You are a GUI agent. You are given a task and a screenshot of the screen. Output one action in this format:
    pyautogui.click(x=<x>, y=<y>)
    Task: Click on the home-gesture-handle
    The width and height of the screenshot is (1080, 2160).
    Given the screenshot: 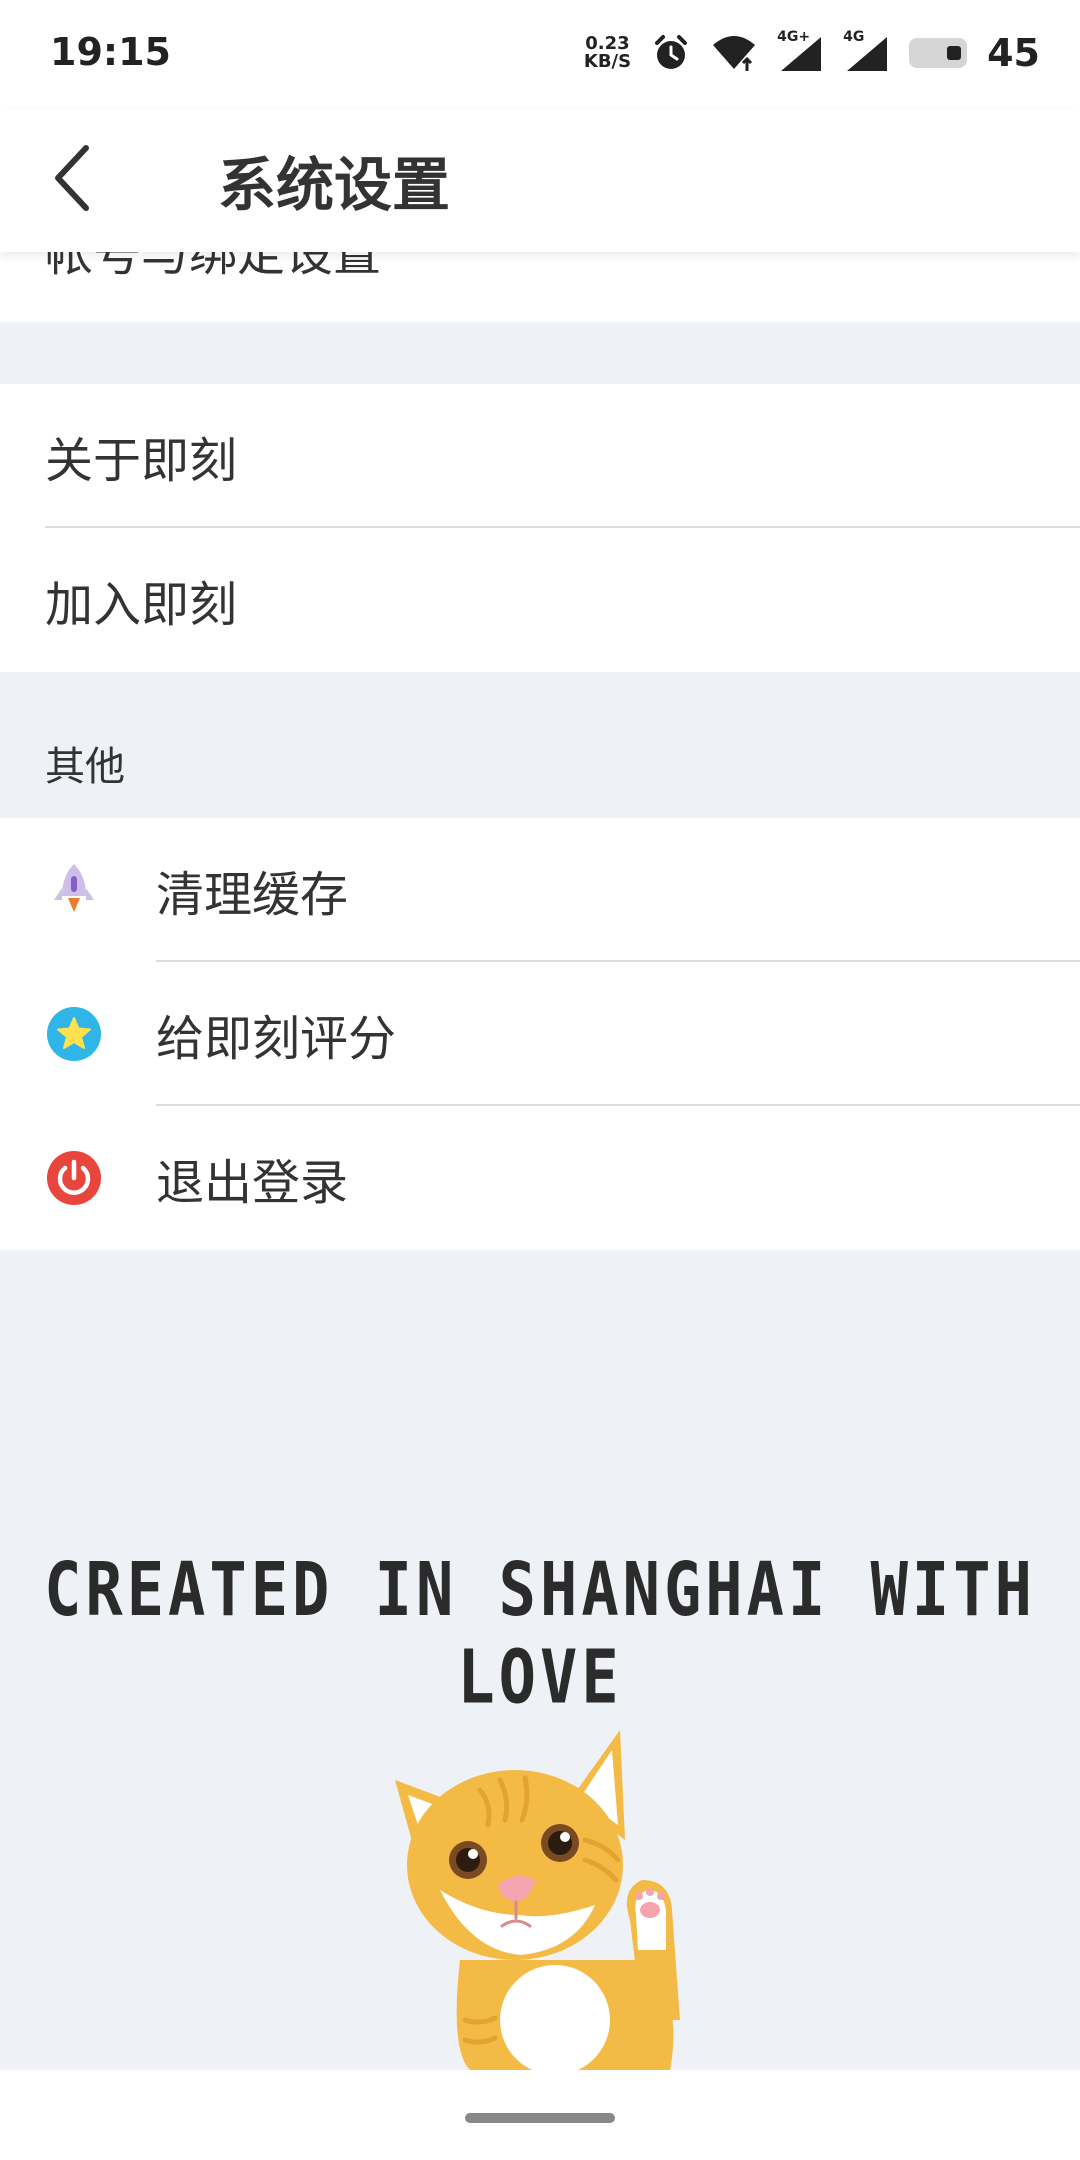 What is the action you would take?
    pyautogui.click(x=540, y=2118)
    